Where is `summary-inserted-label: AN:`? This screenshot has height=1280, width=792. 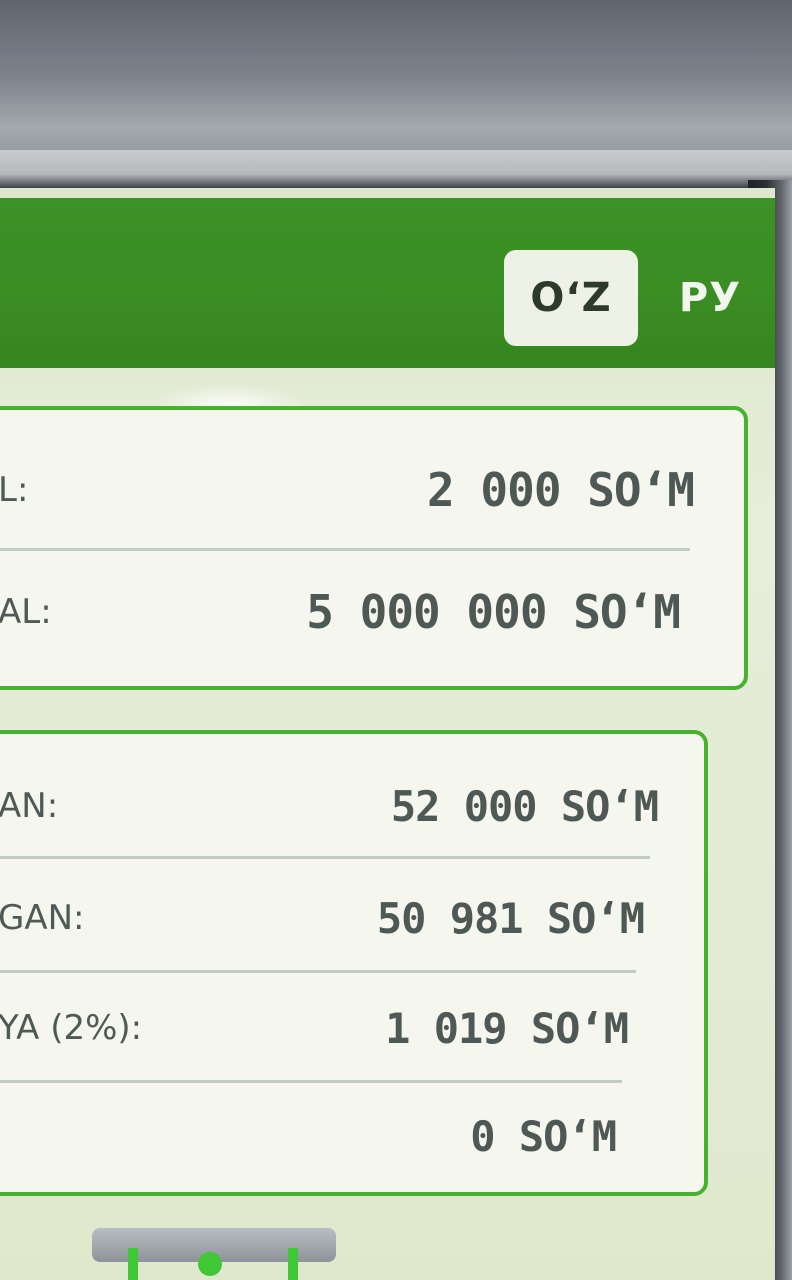
summary-inserted-label: AN: is located at coordinates (29, 806).